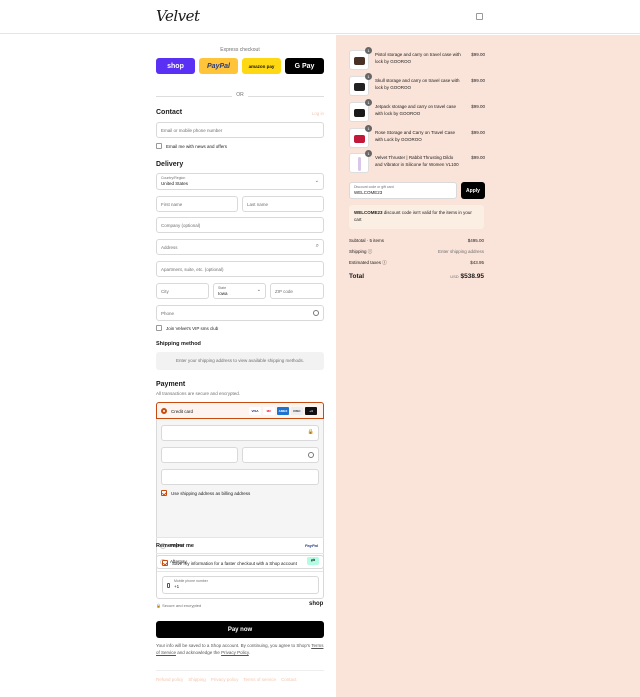 The width and height of the screenshot is (640, 697). What do you see at coordinates (240, 585) in the screenshot?
I see `mobile-phone-field: Mobile phone number +1` at bounding box center [240, 585].